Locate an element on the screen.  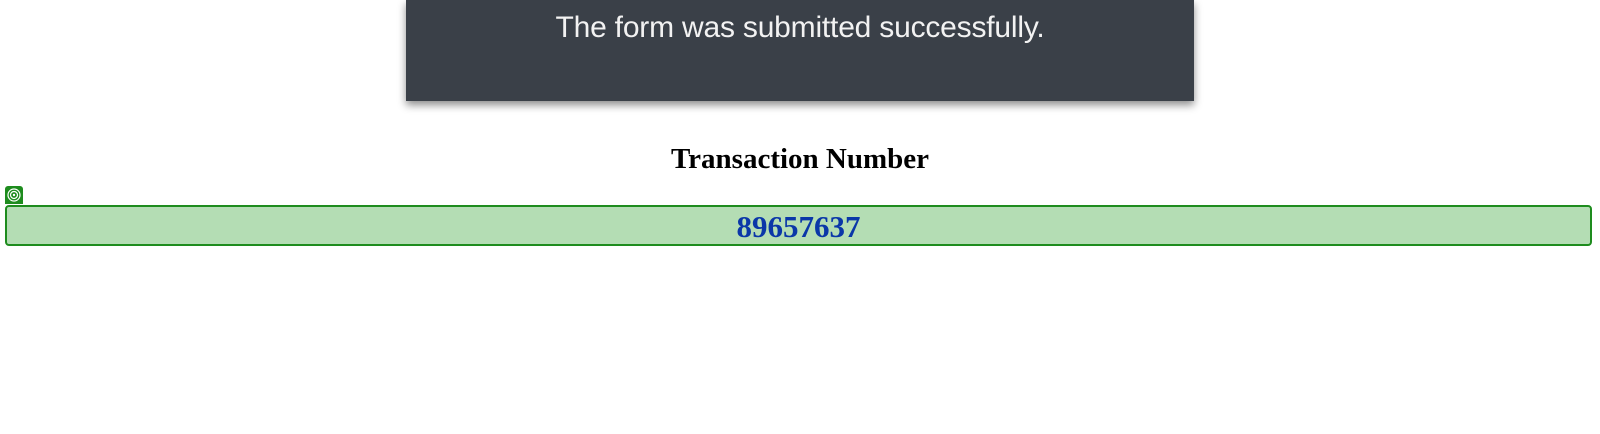
transaction-number-box: 89657637 is located at coordinates (798, 225).